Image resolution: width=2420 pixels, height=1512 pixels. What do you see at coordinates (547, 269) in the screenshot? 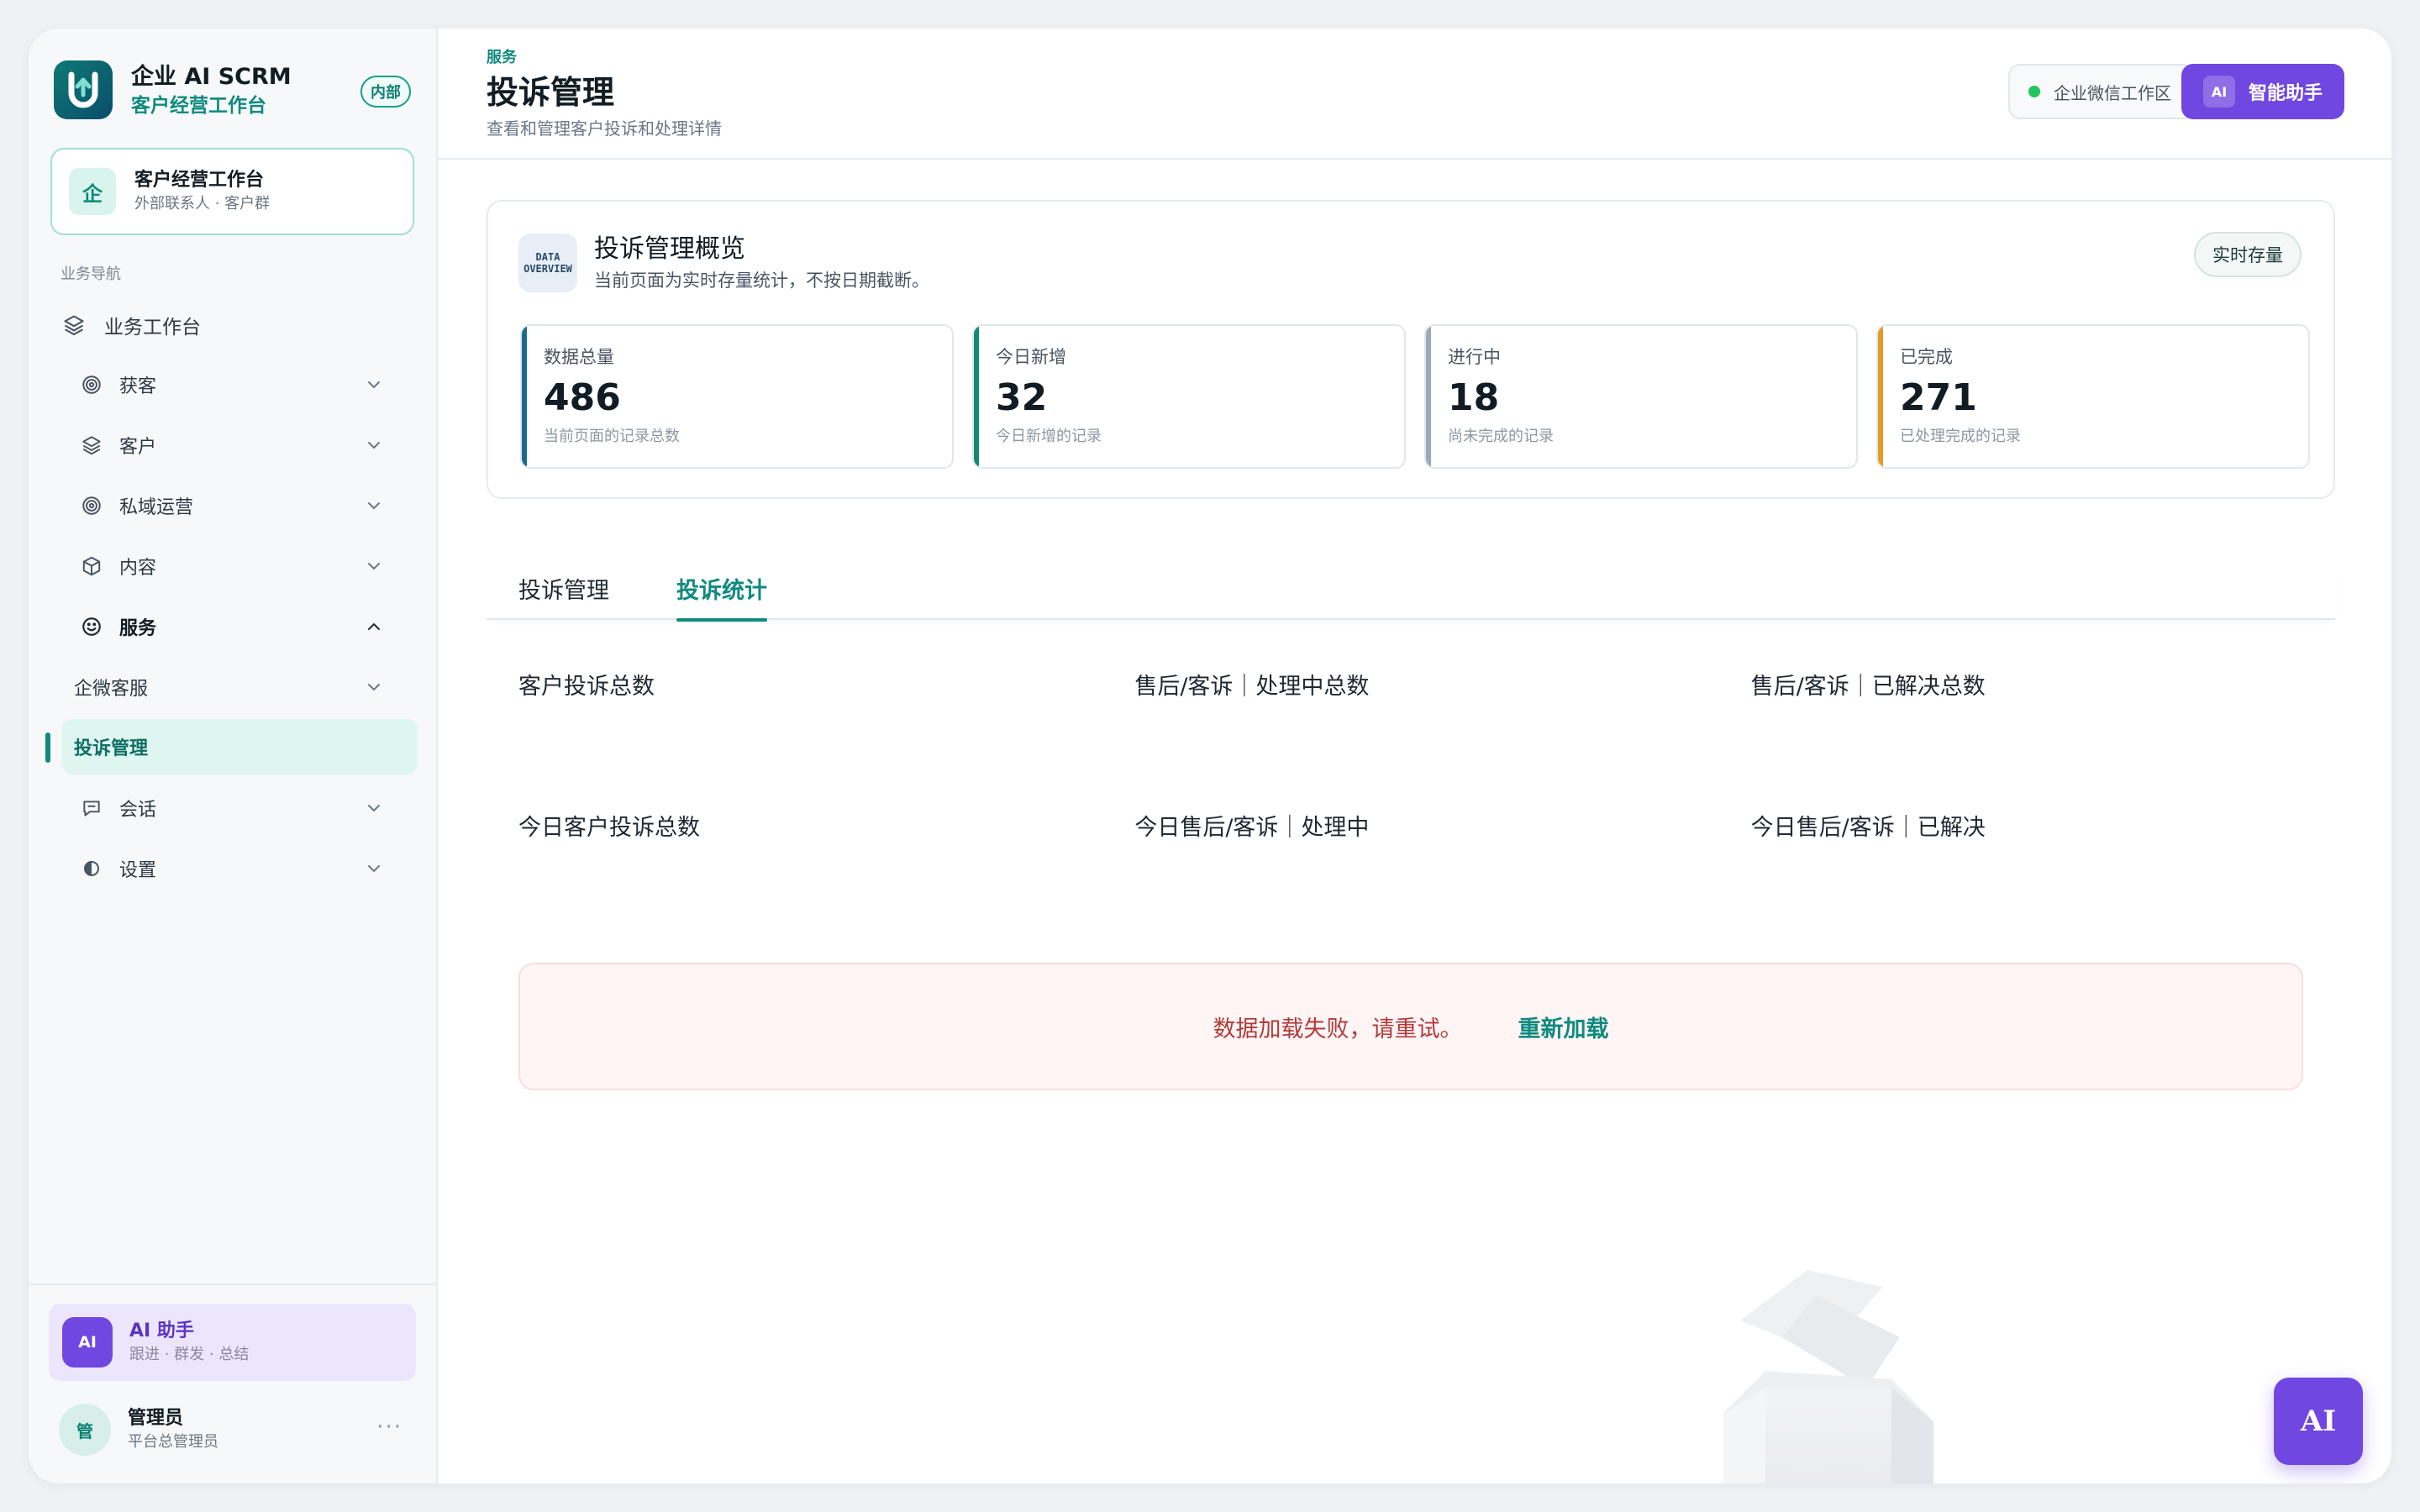
I see `data-overview-icon-line2: OVERVIEW` at bounding box center [547, 269].